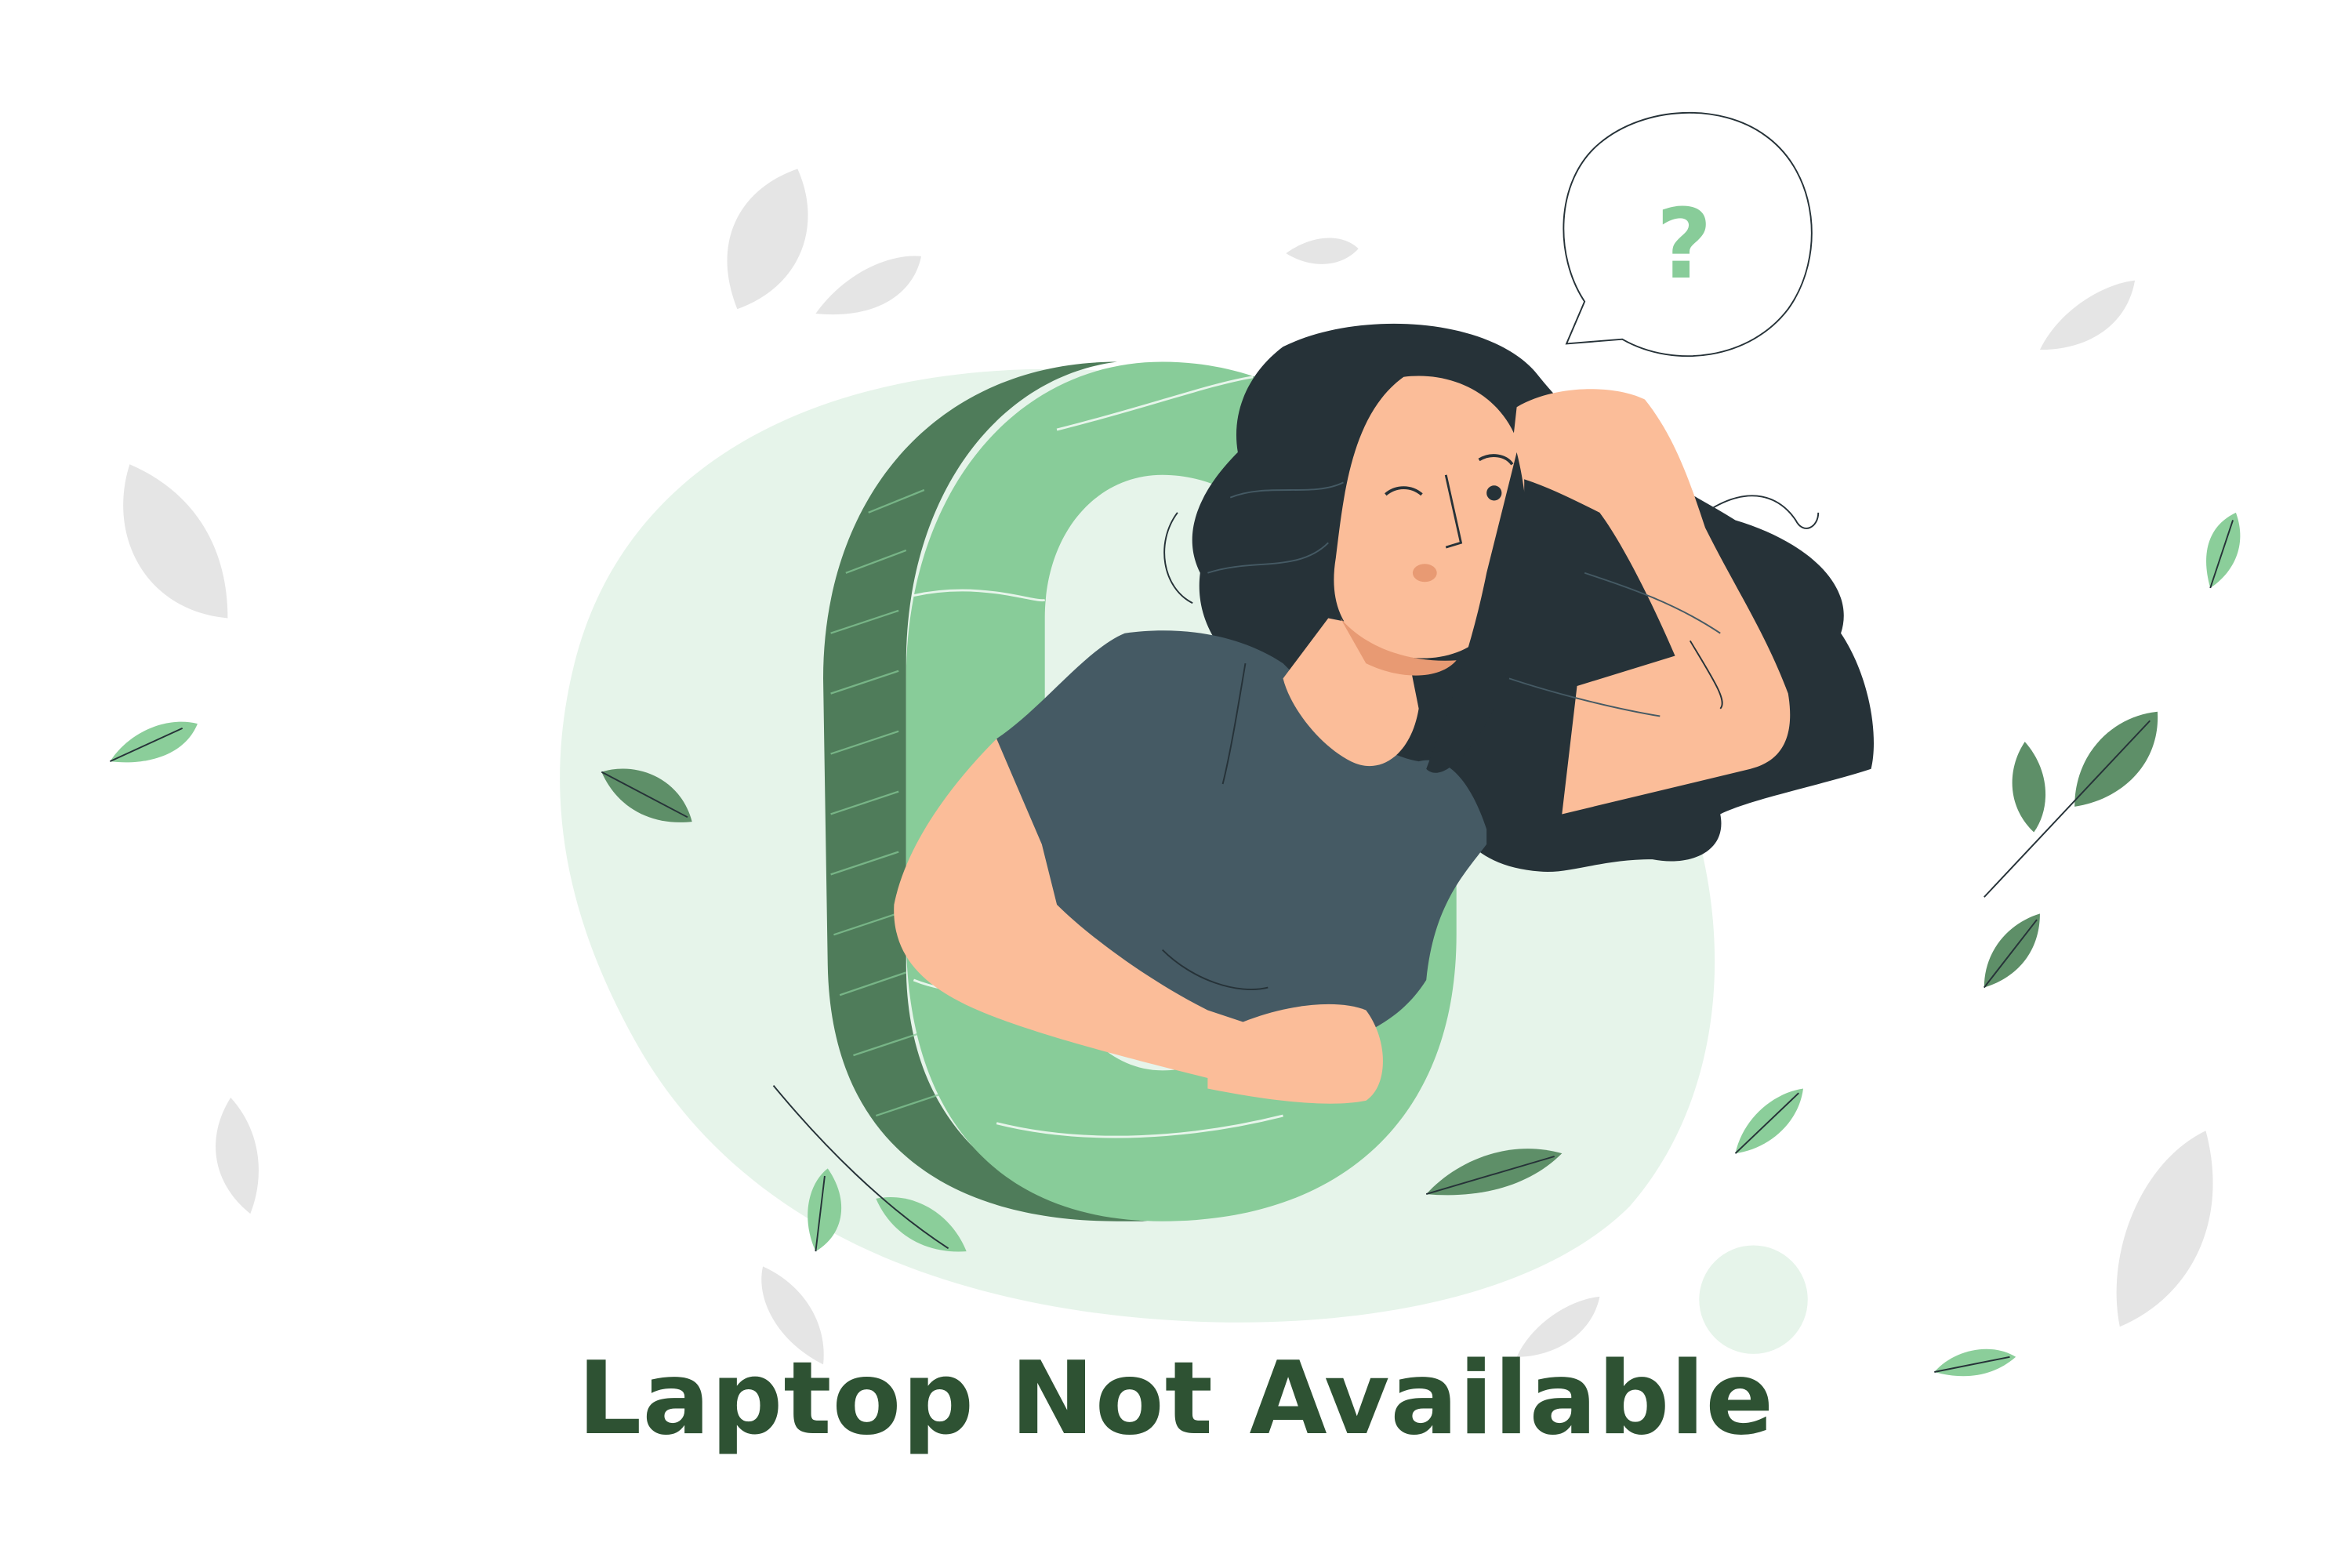 The image size is (2352, 1568). I want to click on speech-bubble: ?, so click(1688, 234).